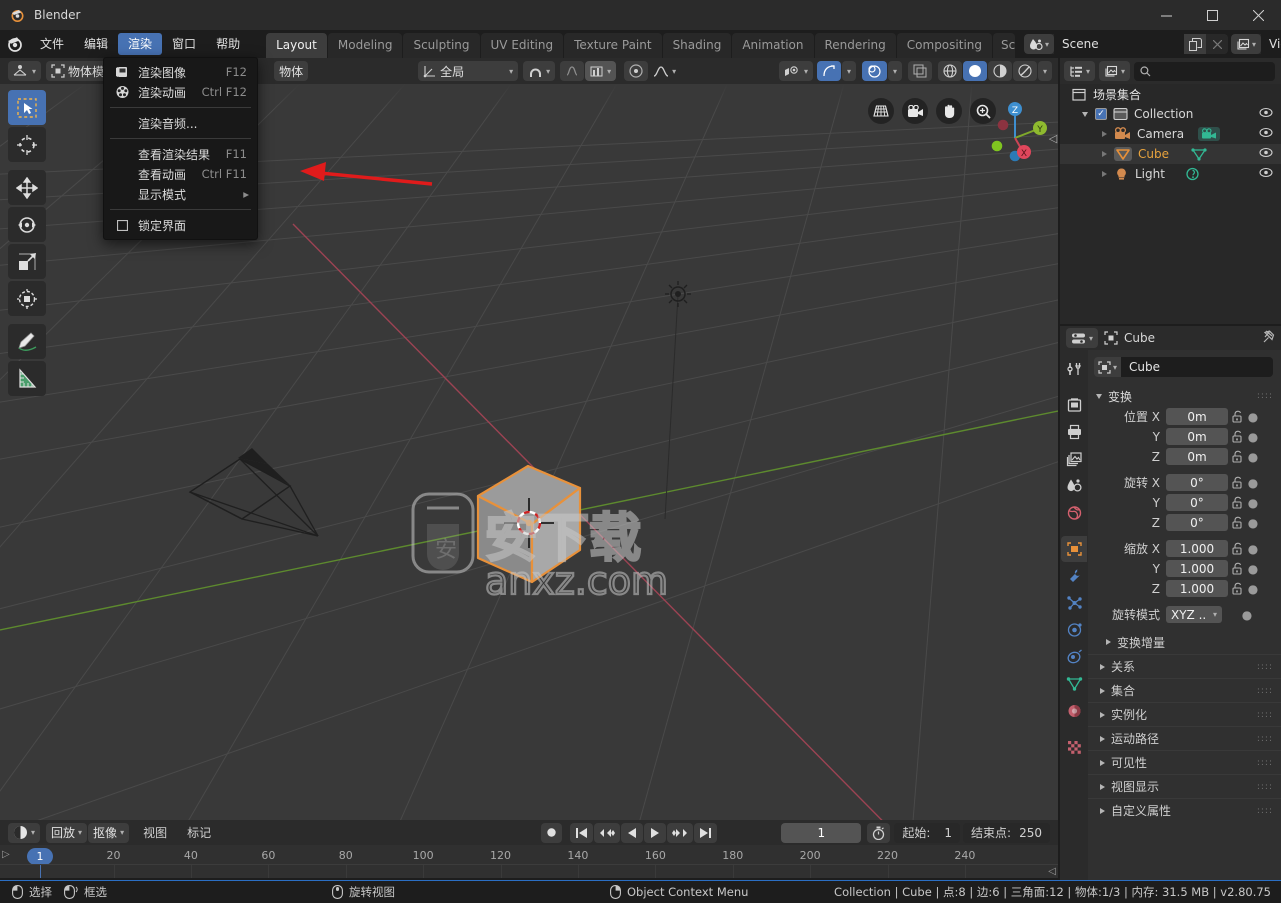  What do you see at coordinates (1074, 684) in the screenshot?
I see `object-data-tab` at bounding box center [1074, 684].